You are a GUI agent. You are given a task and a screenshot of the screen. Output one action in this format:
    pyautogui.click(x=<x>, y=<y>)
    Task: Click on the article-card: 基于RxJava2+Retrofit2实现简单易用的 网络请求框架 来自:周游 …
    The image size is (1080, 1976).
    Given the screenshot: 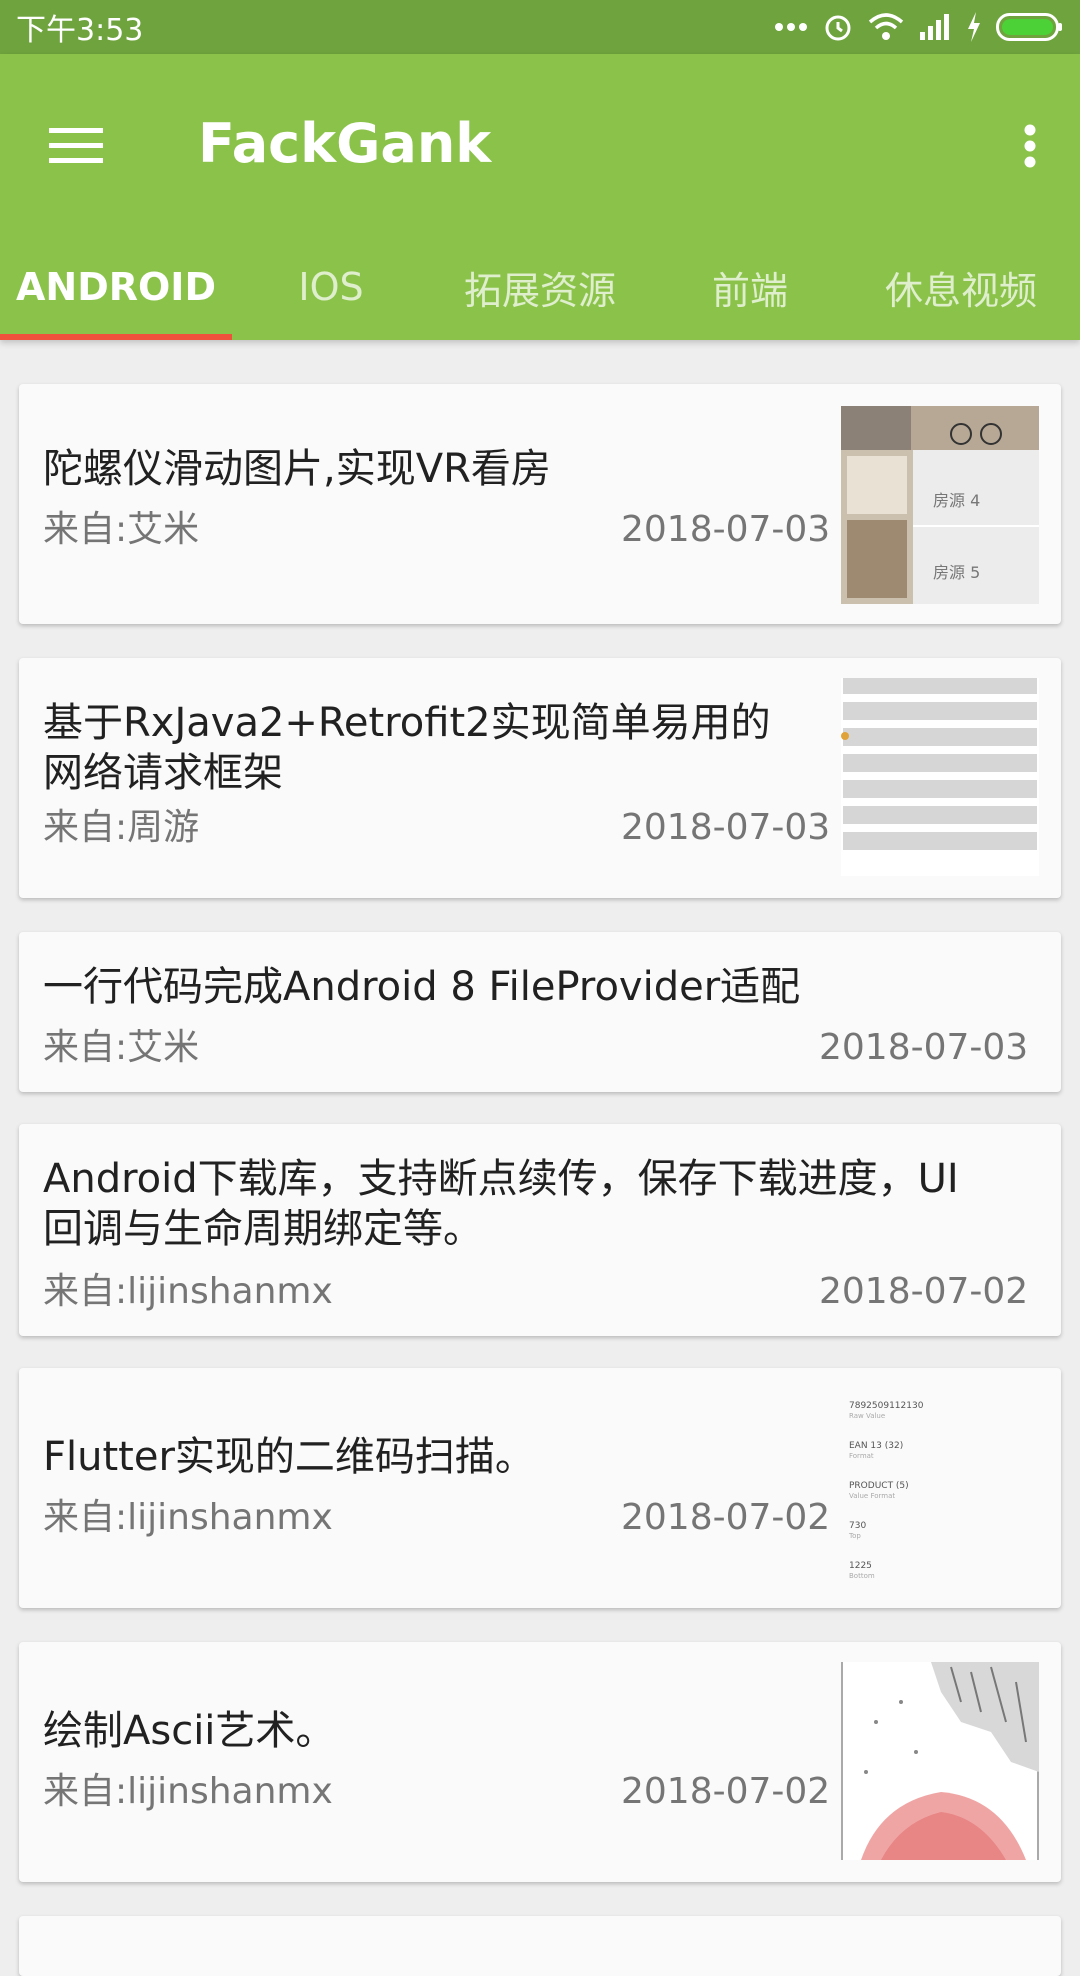 What is the action you would take?
    pyautogui.click(x=540, y=778)
    